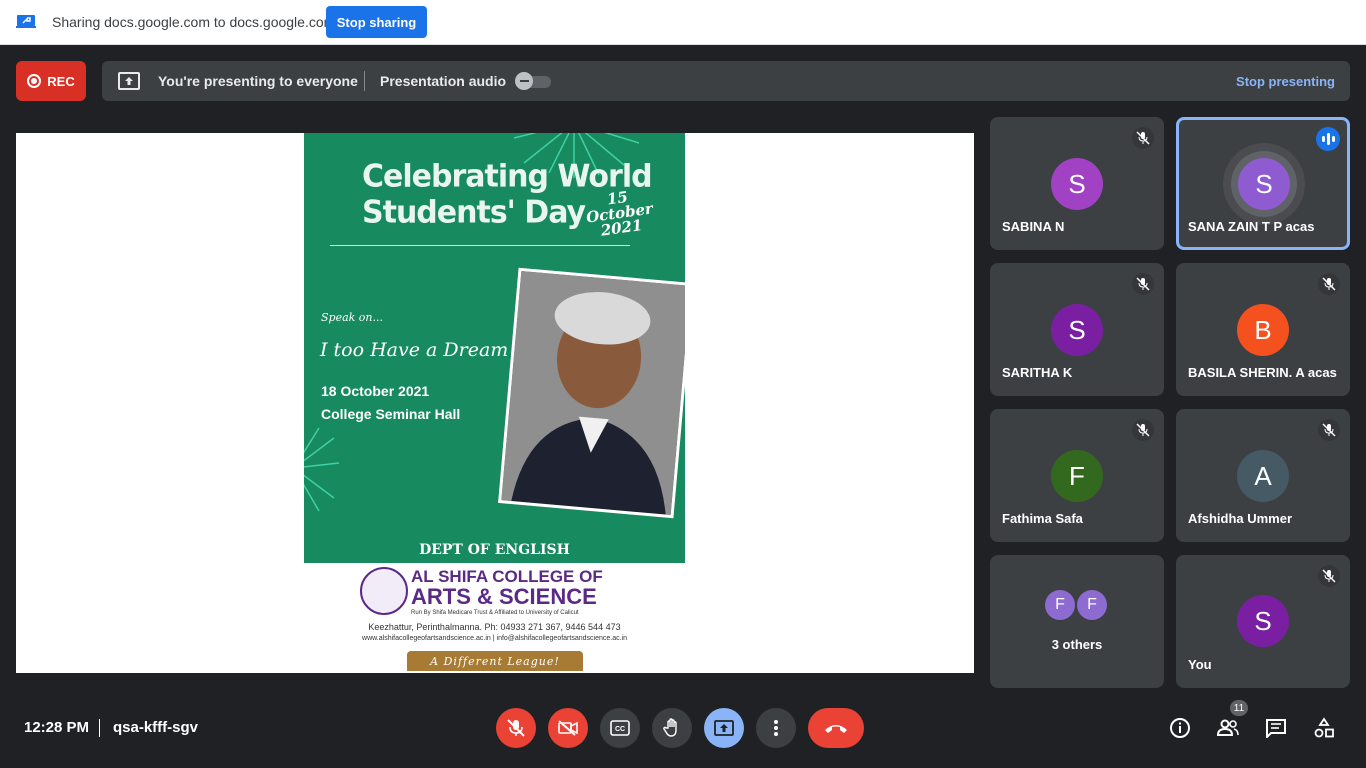  I want to click on chat-button, so click(1276, 728).